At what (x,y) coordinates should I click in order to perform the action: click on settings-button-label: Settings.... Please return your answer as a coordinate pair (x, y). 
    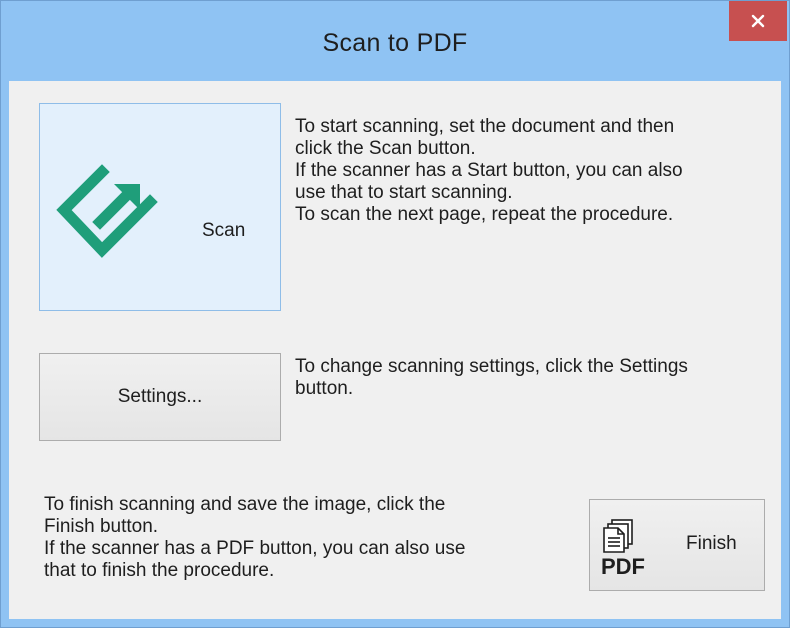
    Looking at the image, I should click on (160, 396).